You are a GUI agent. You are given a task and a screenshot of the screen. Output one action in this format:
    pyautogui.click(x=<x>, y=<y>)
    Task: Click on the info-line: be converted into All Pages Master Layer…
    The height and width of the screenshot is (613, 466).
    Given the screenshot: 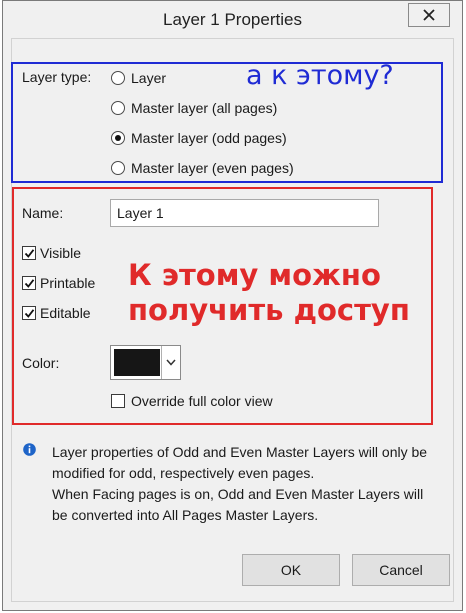 What is the action you would take?
    pyautogui.click(x=185, y=515)
    